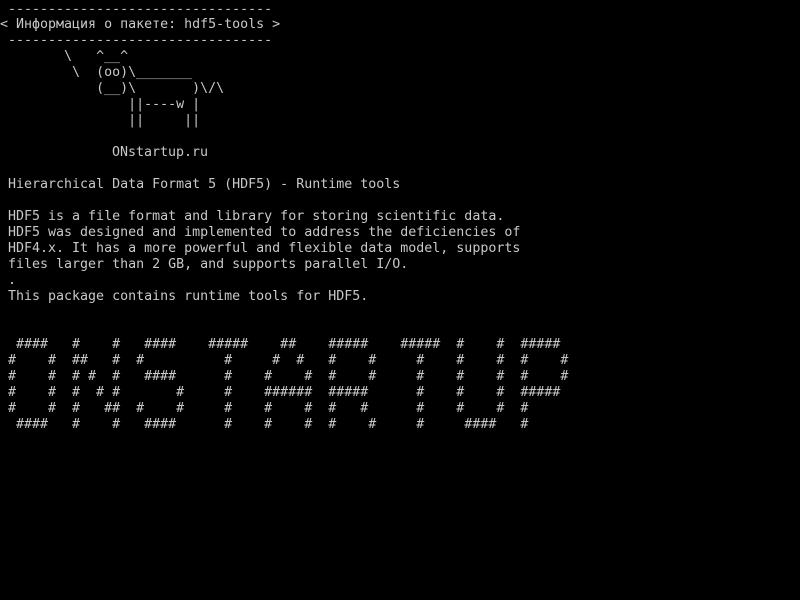 This screenshot has width=800, height=600. Describe the element at coordinates (268, 424) in the screenshot. I see `banner-art-line: #### # # #### # # # # # # #### #` at that location.